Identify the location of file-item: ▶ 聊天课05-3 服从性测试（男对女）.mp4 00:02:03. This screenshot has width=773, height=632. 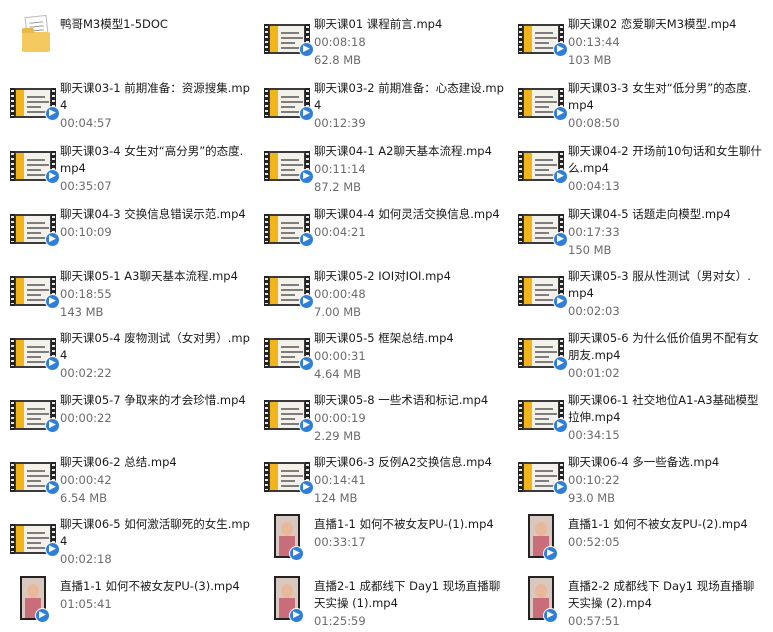
(637, 289).